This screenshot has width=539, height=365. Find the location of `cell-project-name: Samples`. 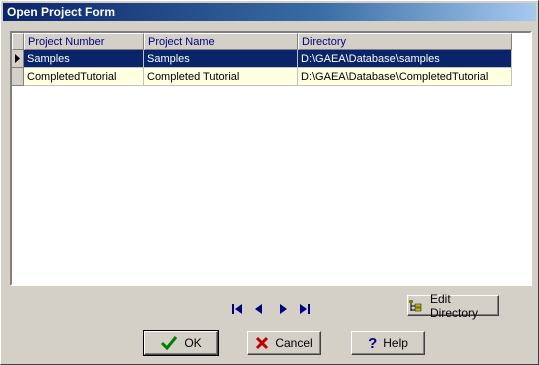

cell-project-name: Samples is located at coordinates (221, 59).